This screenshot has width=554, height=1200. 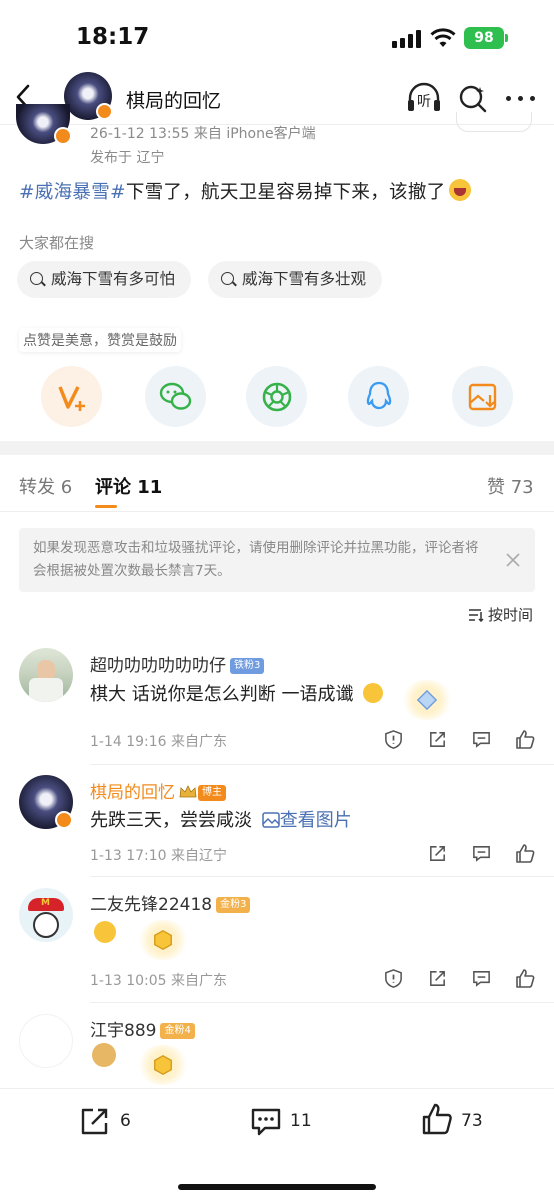 I want to click on tip-reward-button, so click(x=71, y=396).